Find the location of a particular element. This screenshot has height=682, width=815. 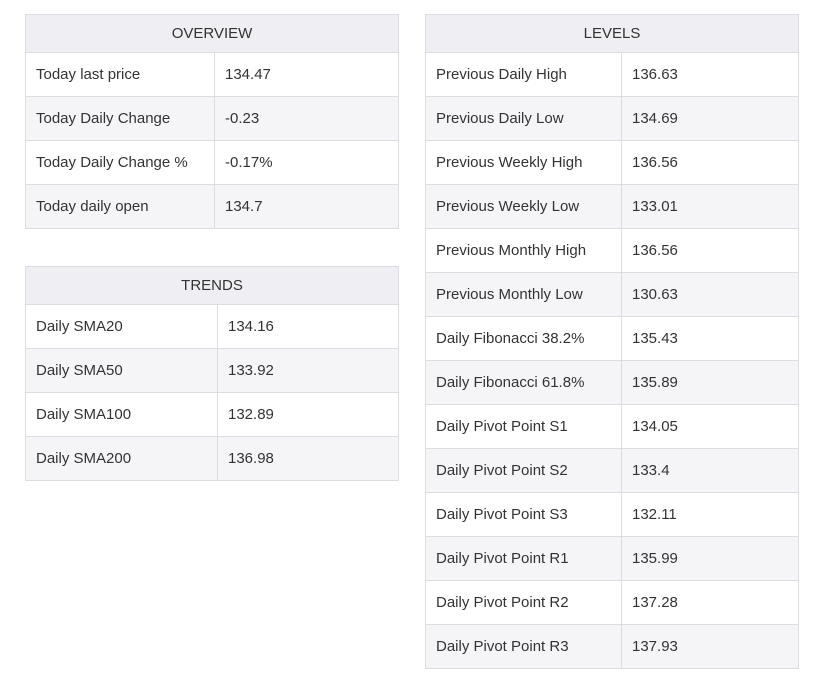

table-row: Daily SMA20 134.16 is located at coordinates (212, 326).